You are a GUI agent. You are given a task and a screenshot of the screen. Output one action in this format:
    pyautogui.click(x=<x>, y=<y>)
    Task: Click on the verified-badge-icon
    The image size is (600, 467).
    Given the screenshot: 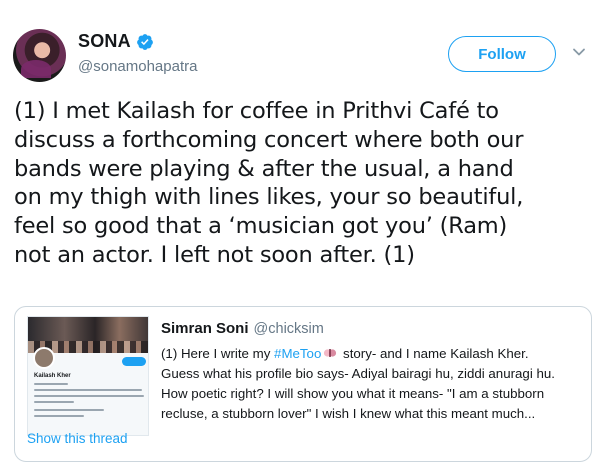 What is the action you would take?
    pyautogui.click(x=144, y=41)
    